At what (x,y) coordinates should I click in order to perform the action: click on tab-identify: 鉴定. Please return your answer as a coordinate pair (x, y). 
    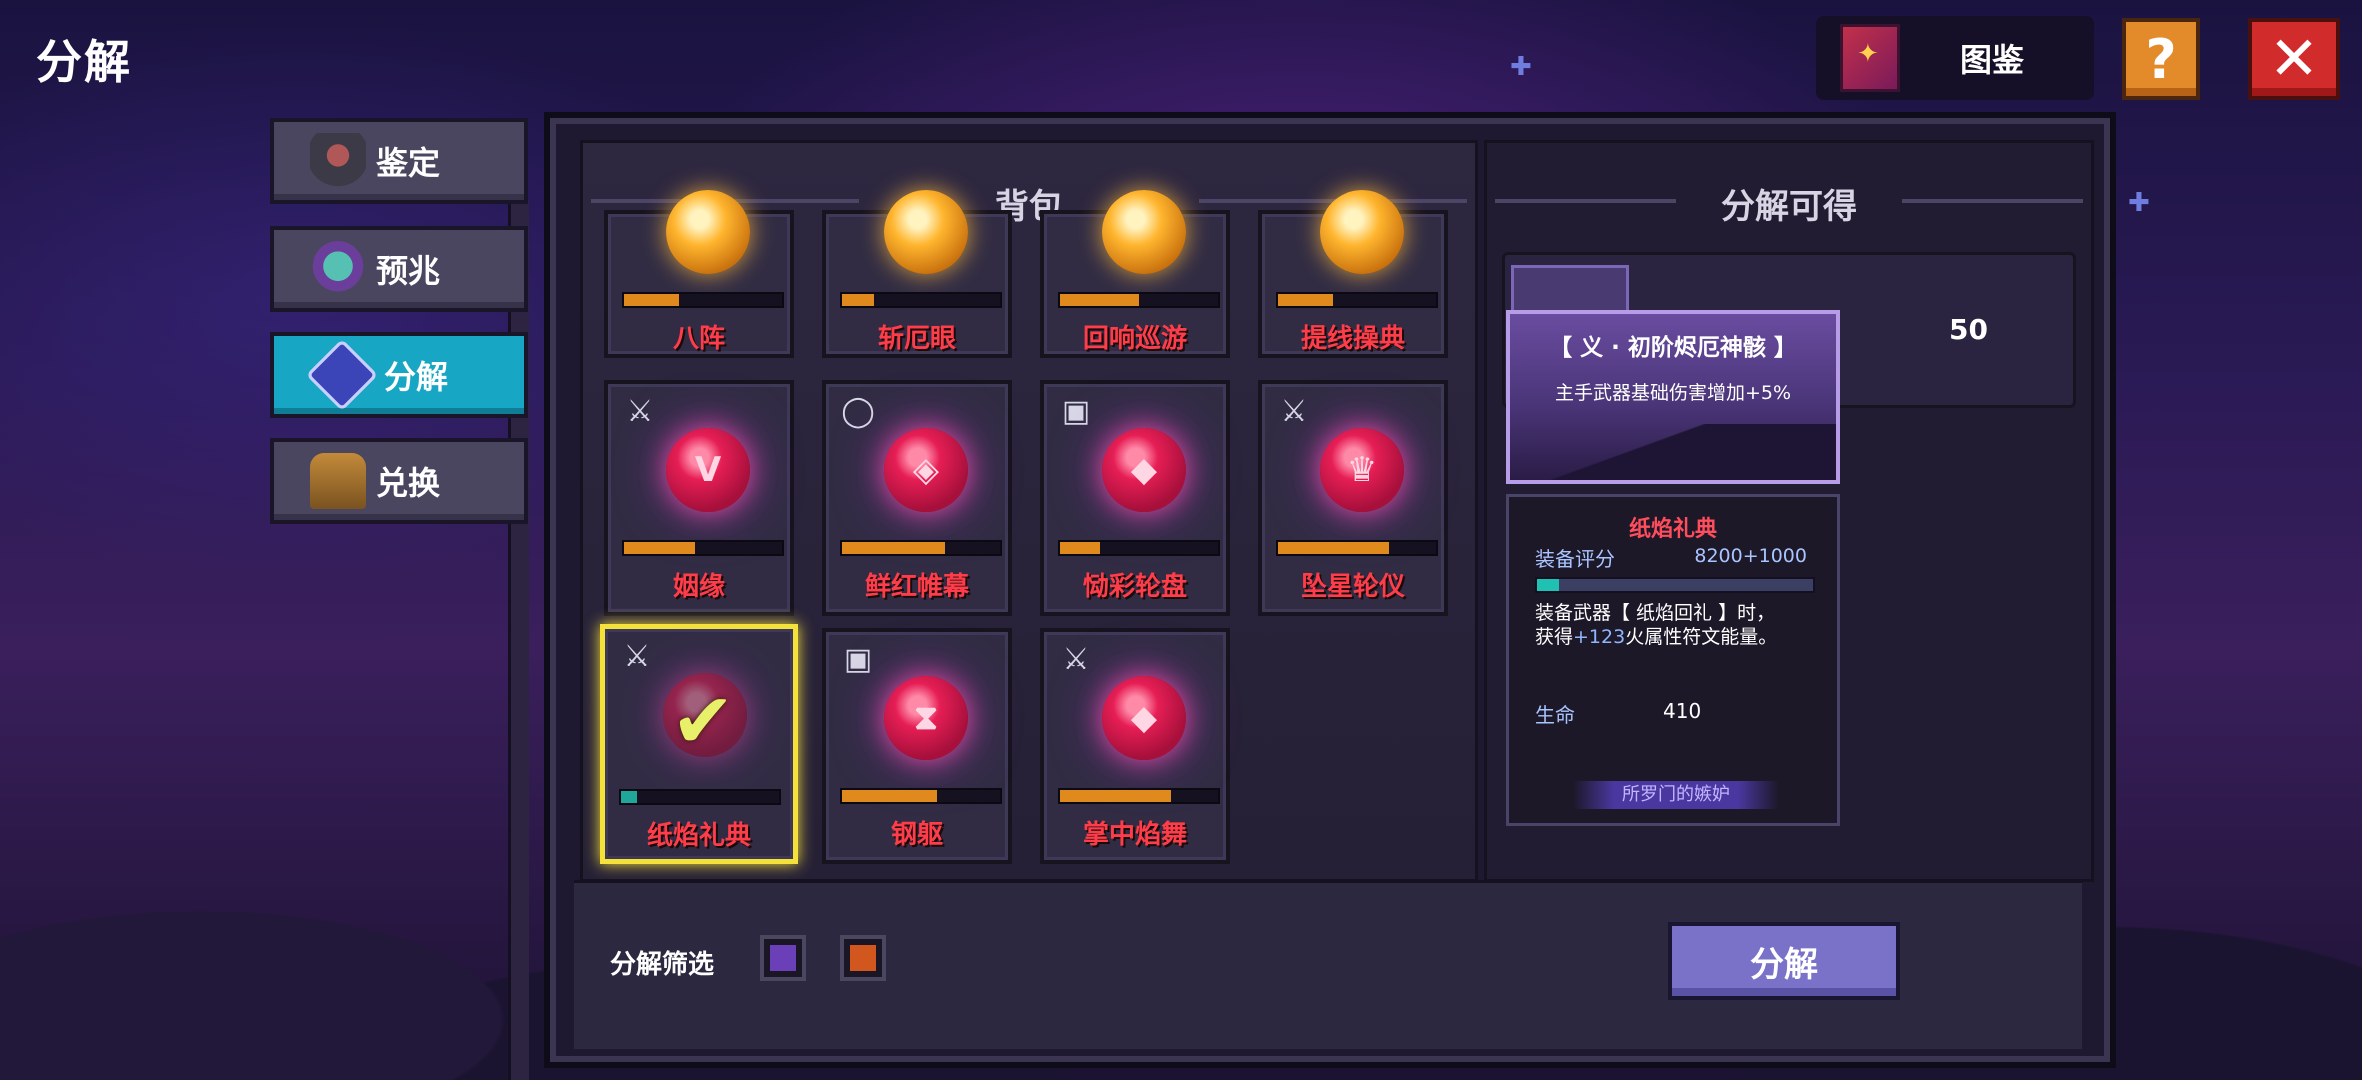
    Looking at the image, I should click on (399, 161).